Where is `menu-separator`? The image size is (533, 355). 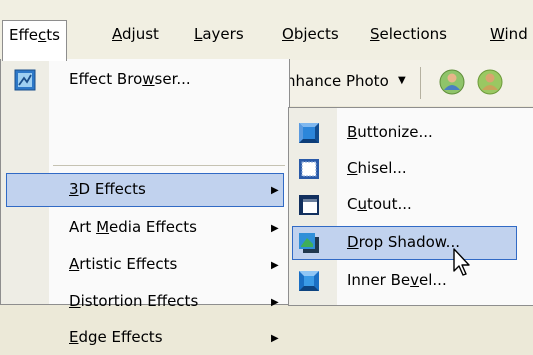
menu-separator is located at coordinates (169, 165).